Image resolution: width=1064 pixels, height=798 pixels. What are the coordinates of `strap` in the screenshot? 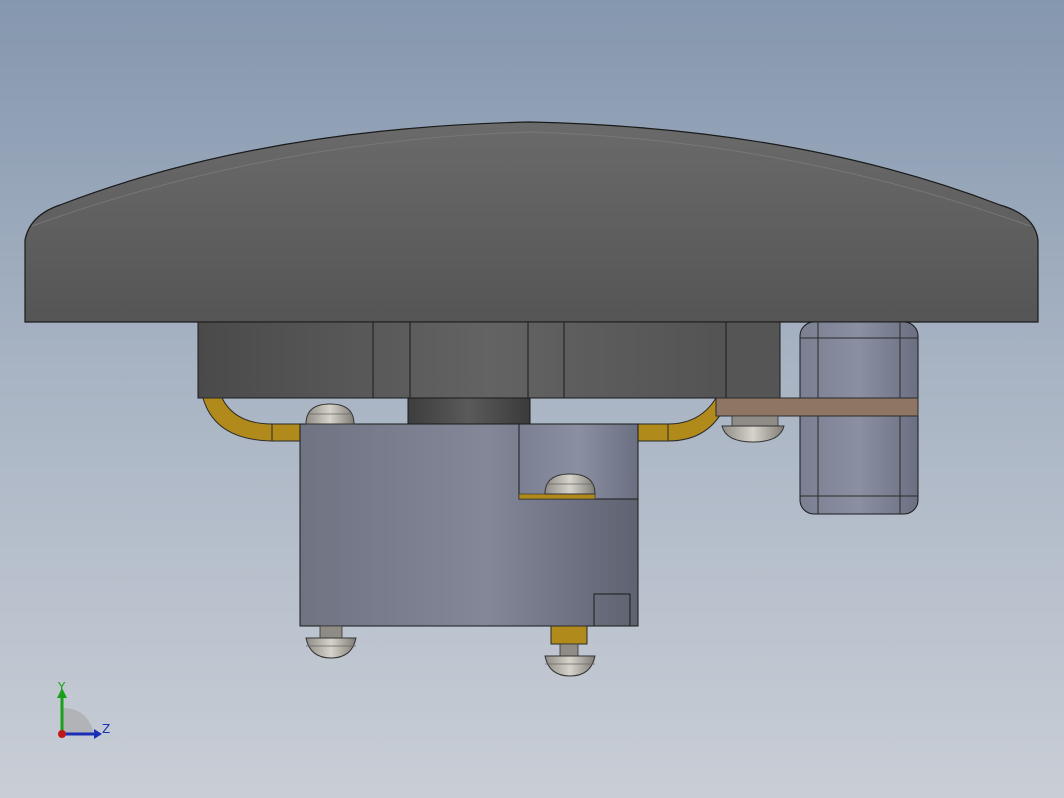 It's located at (817, 407).